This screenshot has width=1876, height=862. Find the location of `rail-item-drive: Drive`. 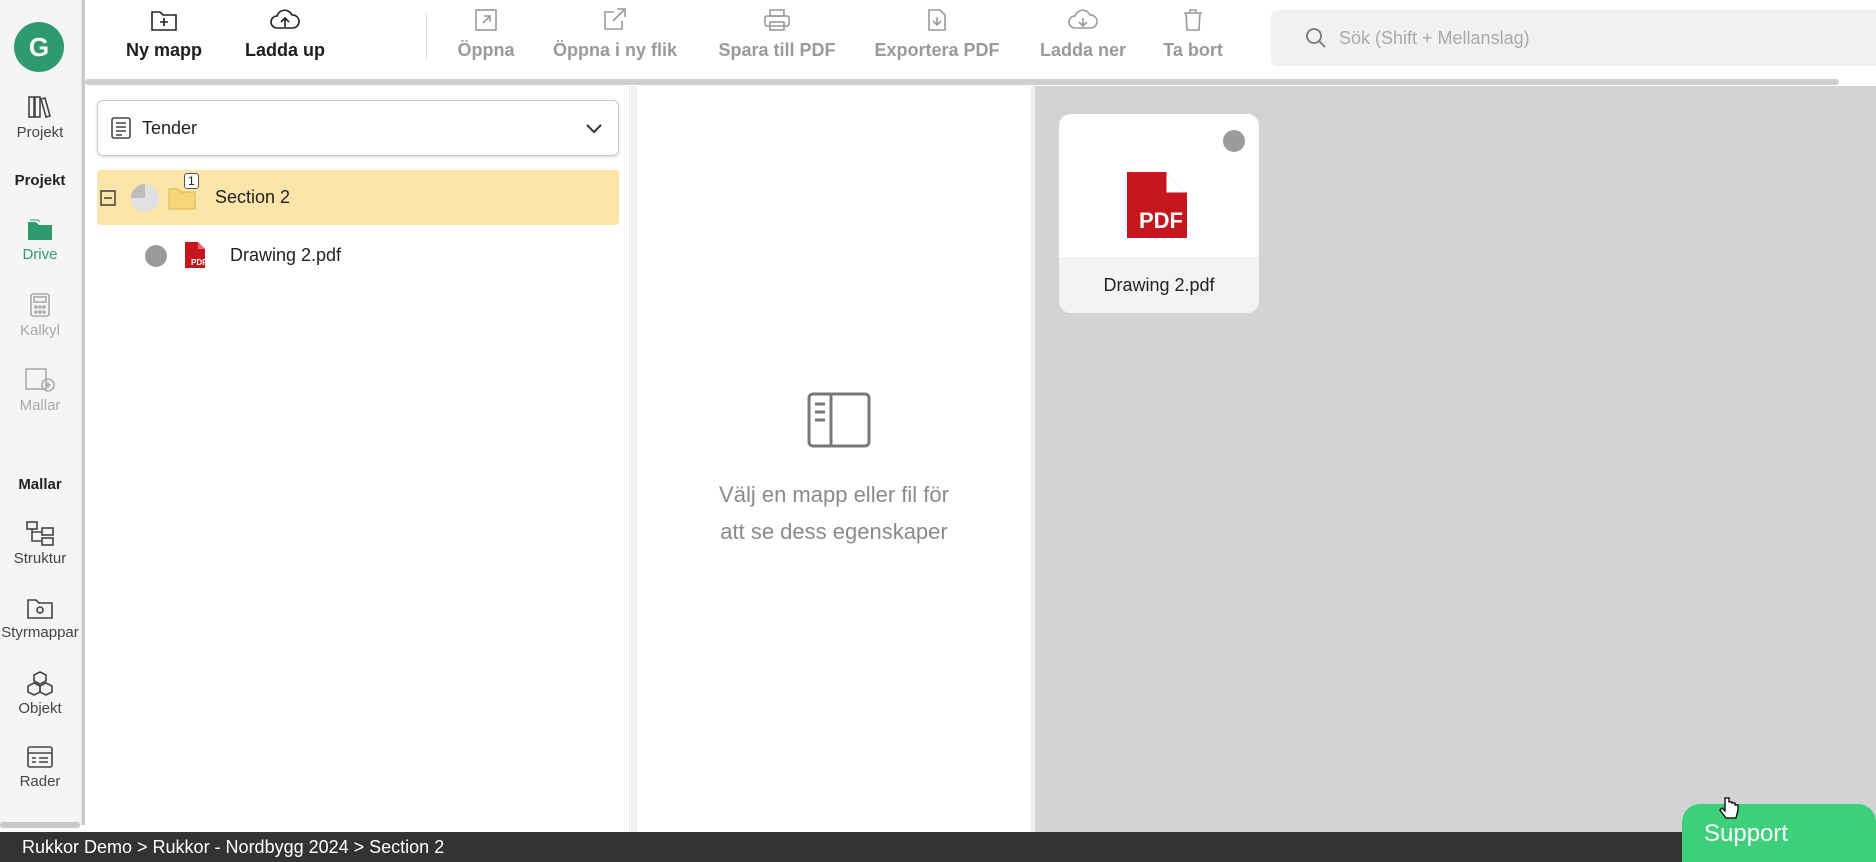

rail-item-drive: Drive is located at coordinates (40, 240).